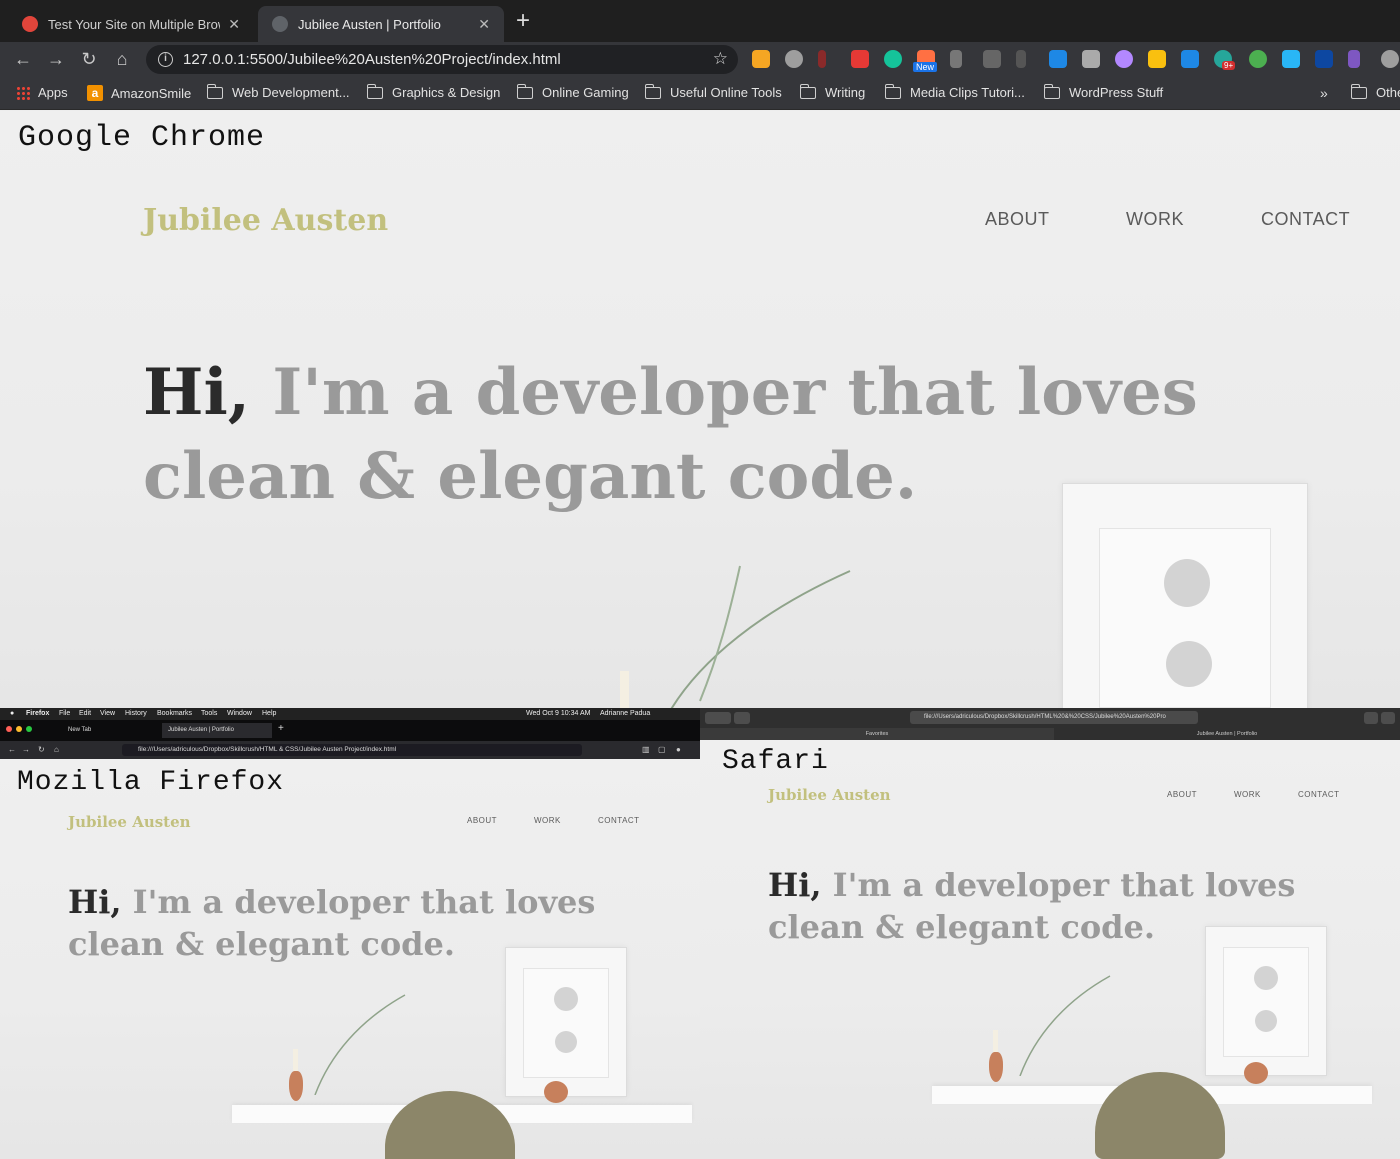  What do you see at coordinates (893, 59) in the screenshot?
I see `grammarly-icon` at bounding box center [893, 59].